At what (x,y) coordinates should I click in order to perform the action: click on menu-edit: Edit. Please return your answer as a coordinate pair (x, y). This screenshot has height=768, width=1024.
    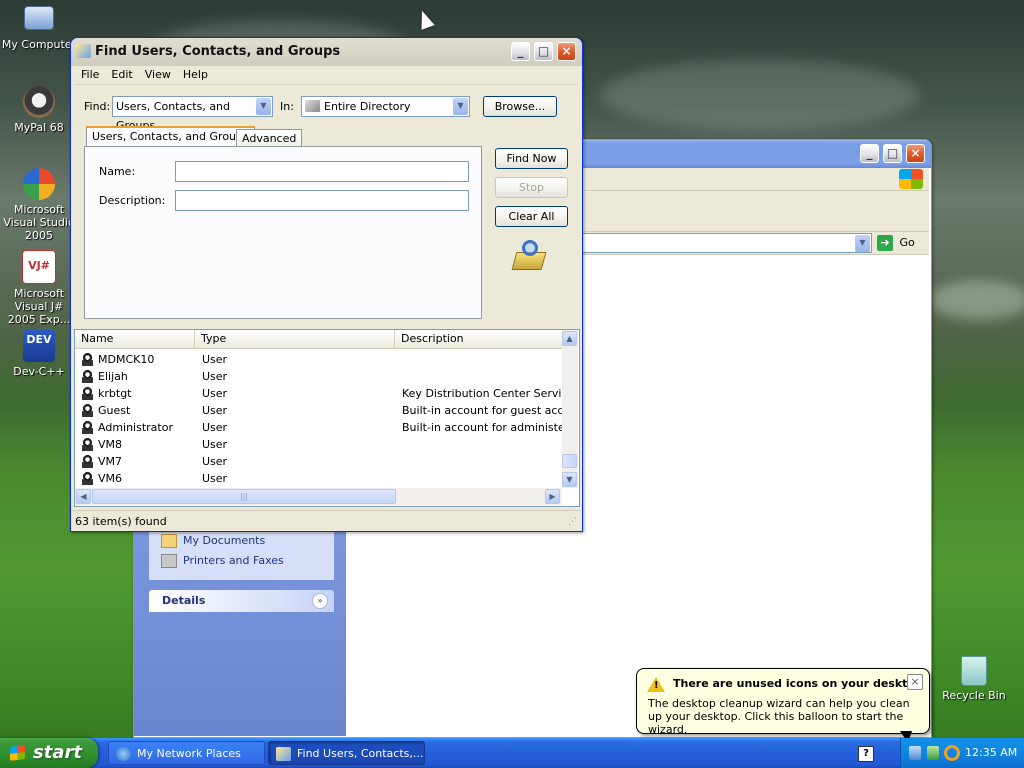
    Looking at the image, I should click on (121, 74).